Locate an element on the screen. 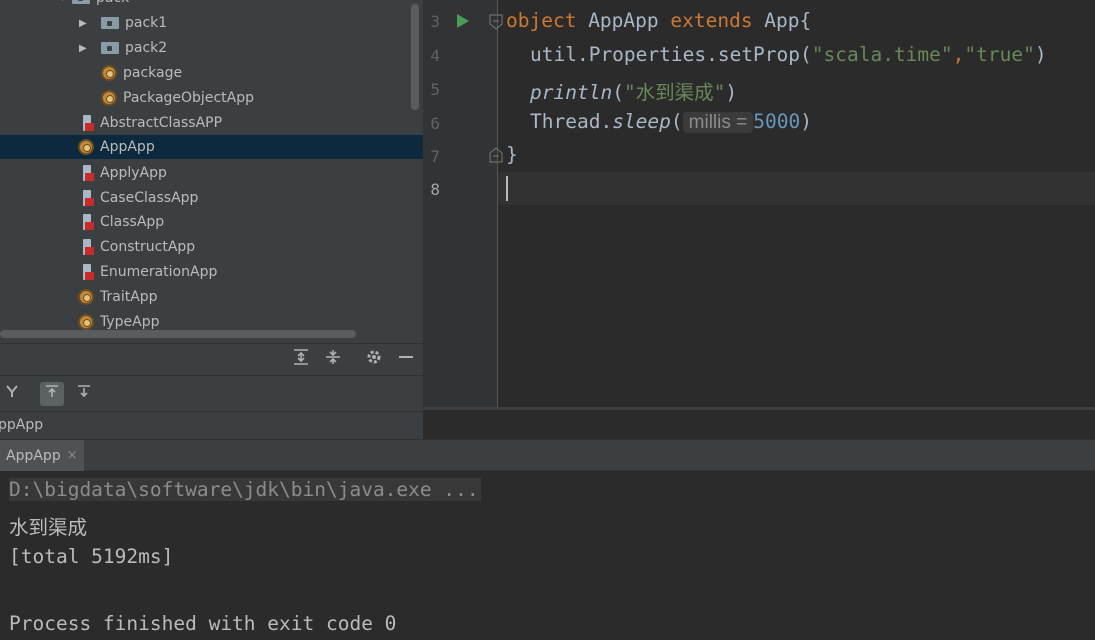 The width and height of the screenshot is (1095, 640). tree-item-applyapp: ApplyApp is located at coordinates (123, 173).